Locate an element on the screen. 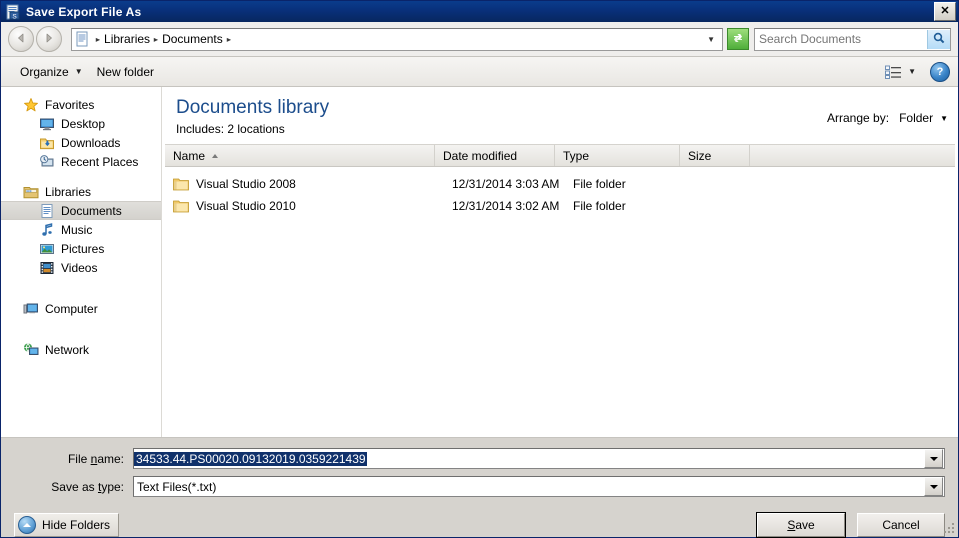 This screenshot has height=538, width=959. sidebar-item-desktop: Desktop is located at coordinates (81, 123).